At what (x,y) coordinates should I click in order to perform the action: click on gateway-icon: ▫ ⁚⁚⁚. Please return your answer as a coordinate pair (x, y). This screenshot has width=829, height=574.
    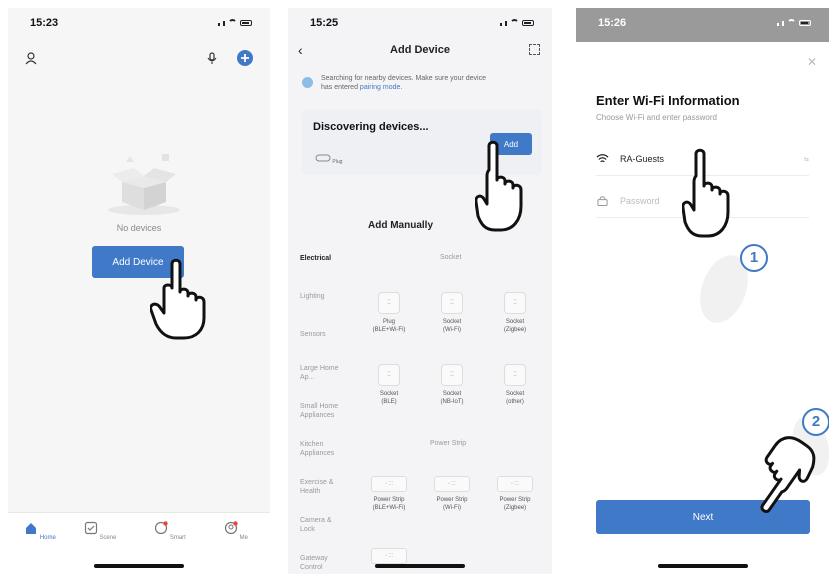
    Looking at the image, I should click on (389, 556).